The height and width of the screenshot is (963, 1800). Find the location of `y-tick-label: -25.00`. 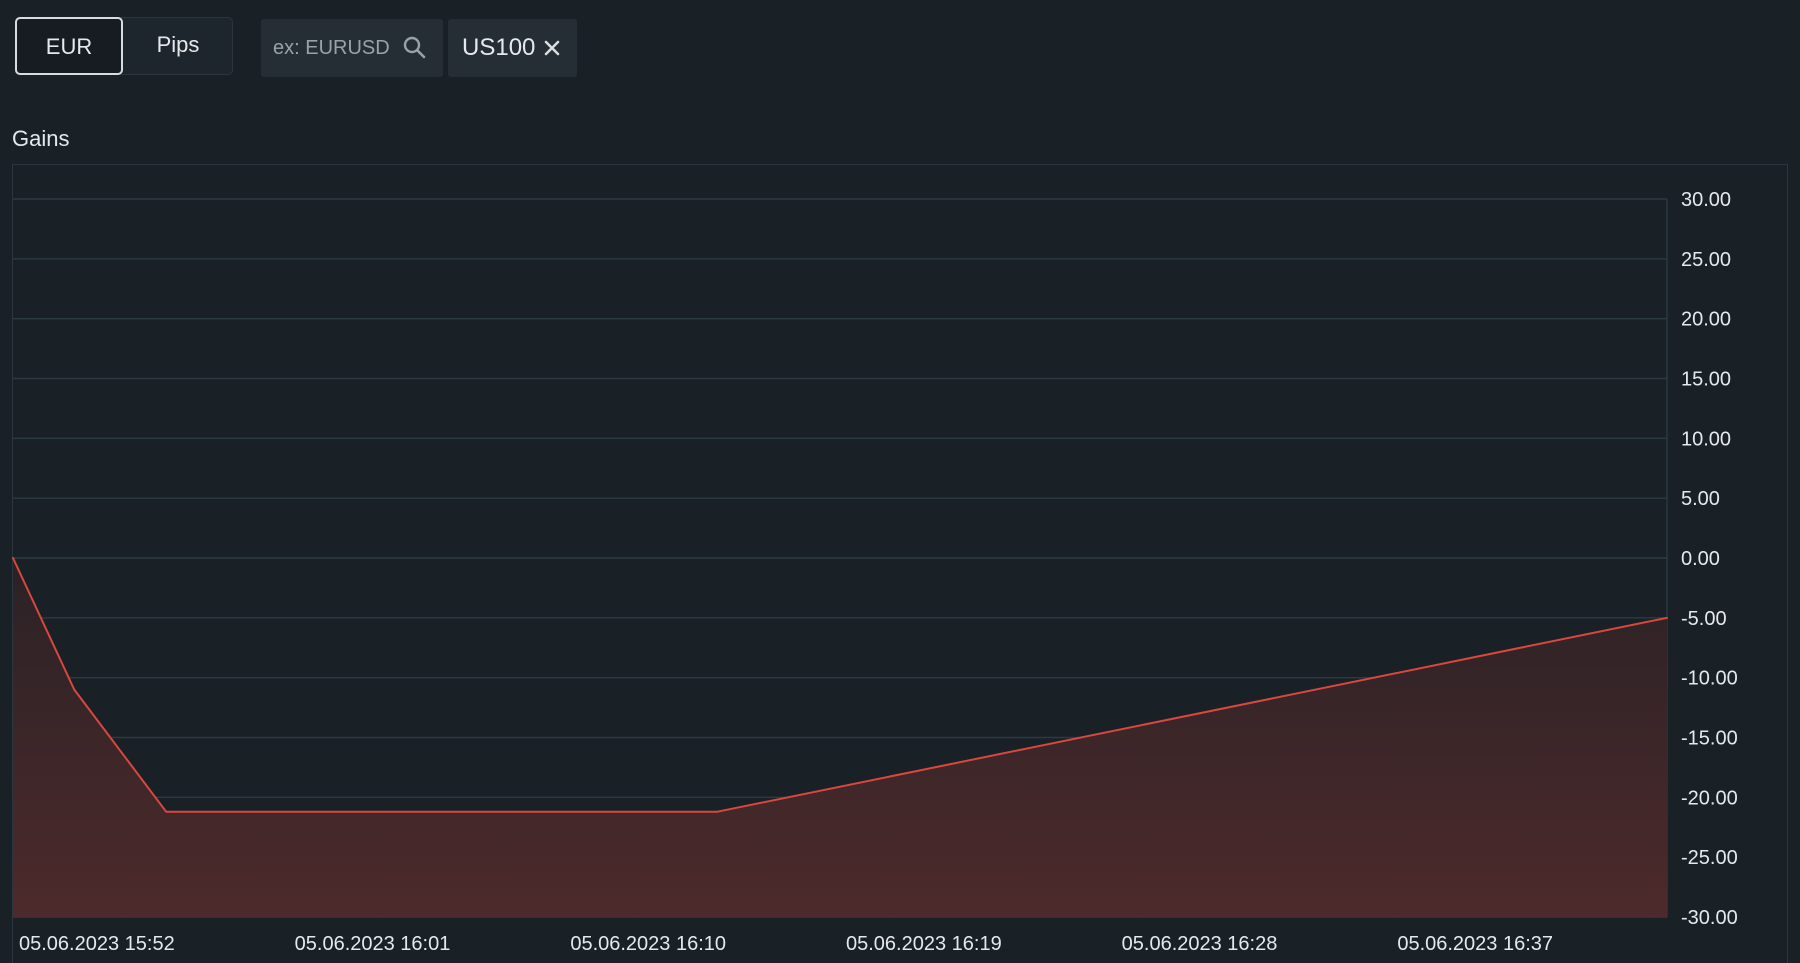

y-tick-label: -25.00 is located at coordinates (1709, 858).